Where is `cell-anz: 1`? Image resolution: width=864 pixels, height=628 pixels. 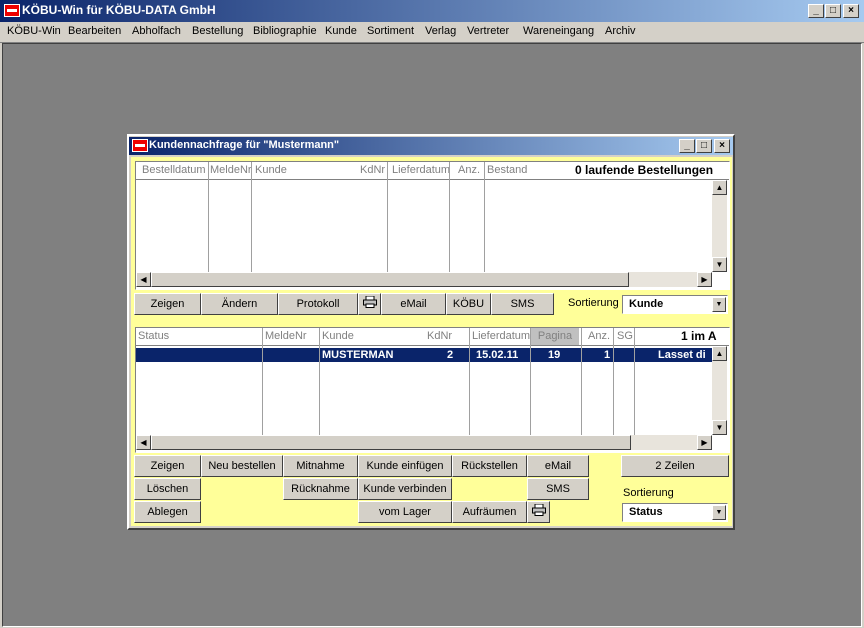
cell-anz: 1 is located at coordinates (607, 355).